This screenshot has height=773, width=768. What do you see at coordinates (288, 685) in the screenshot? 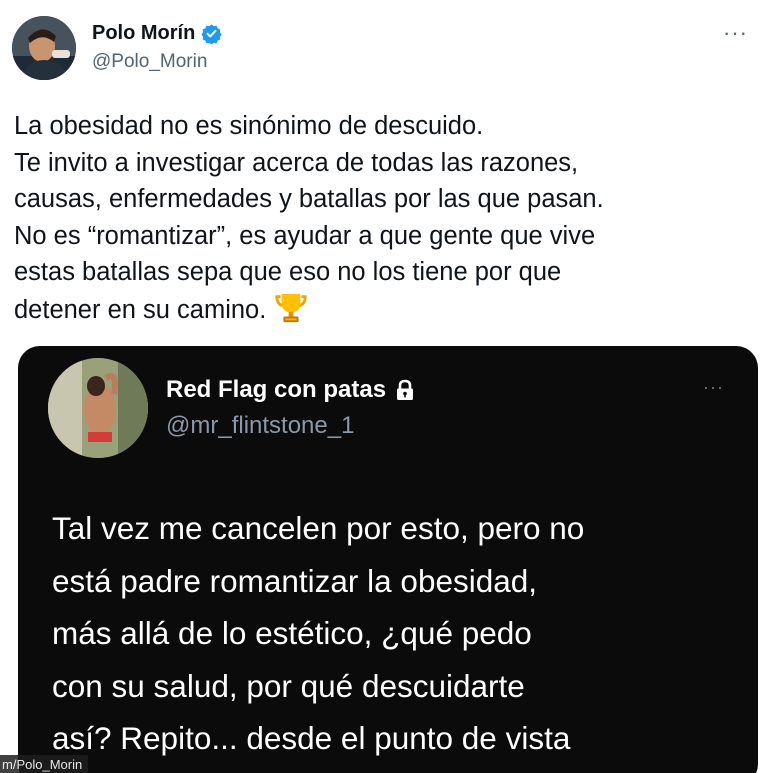
I see `quoted-text-line: con su salud, por qué descuidarte` at bounding box center [288, 685].